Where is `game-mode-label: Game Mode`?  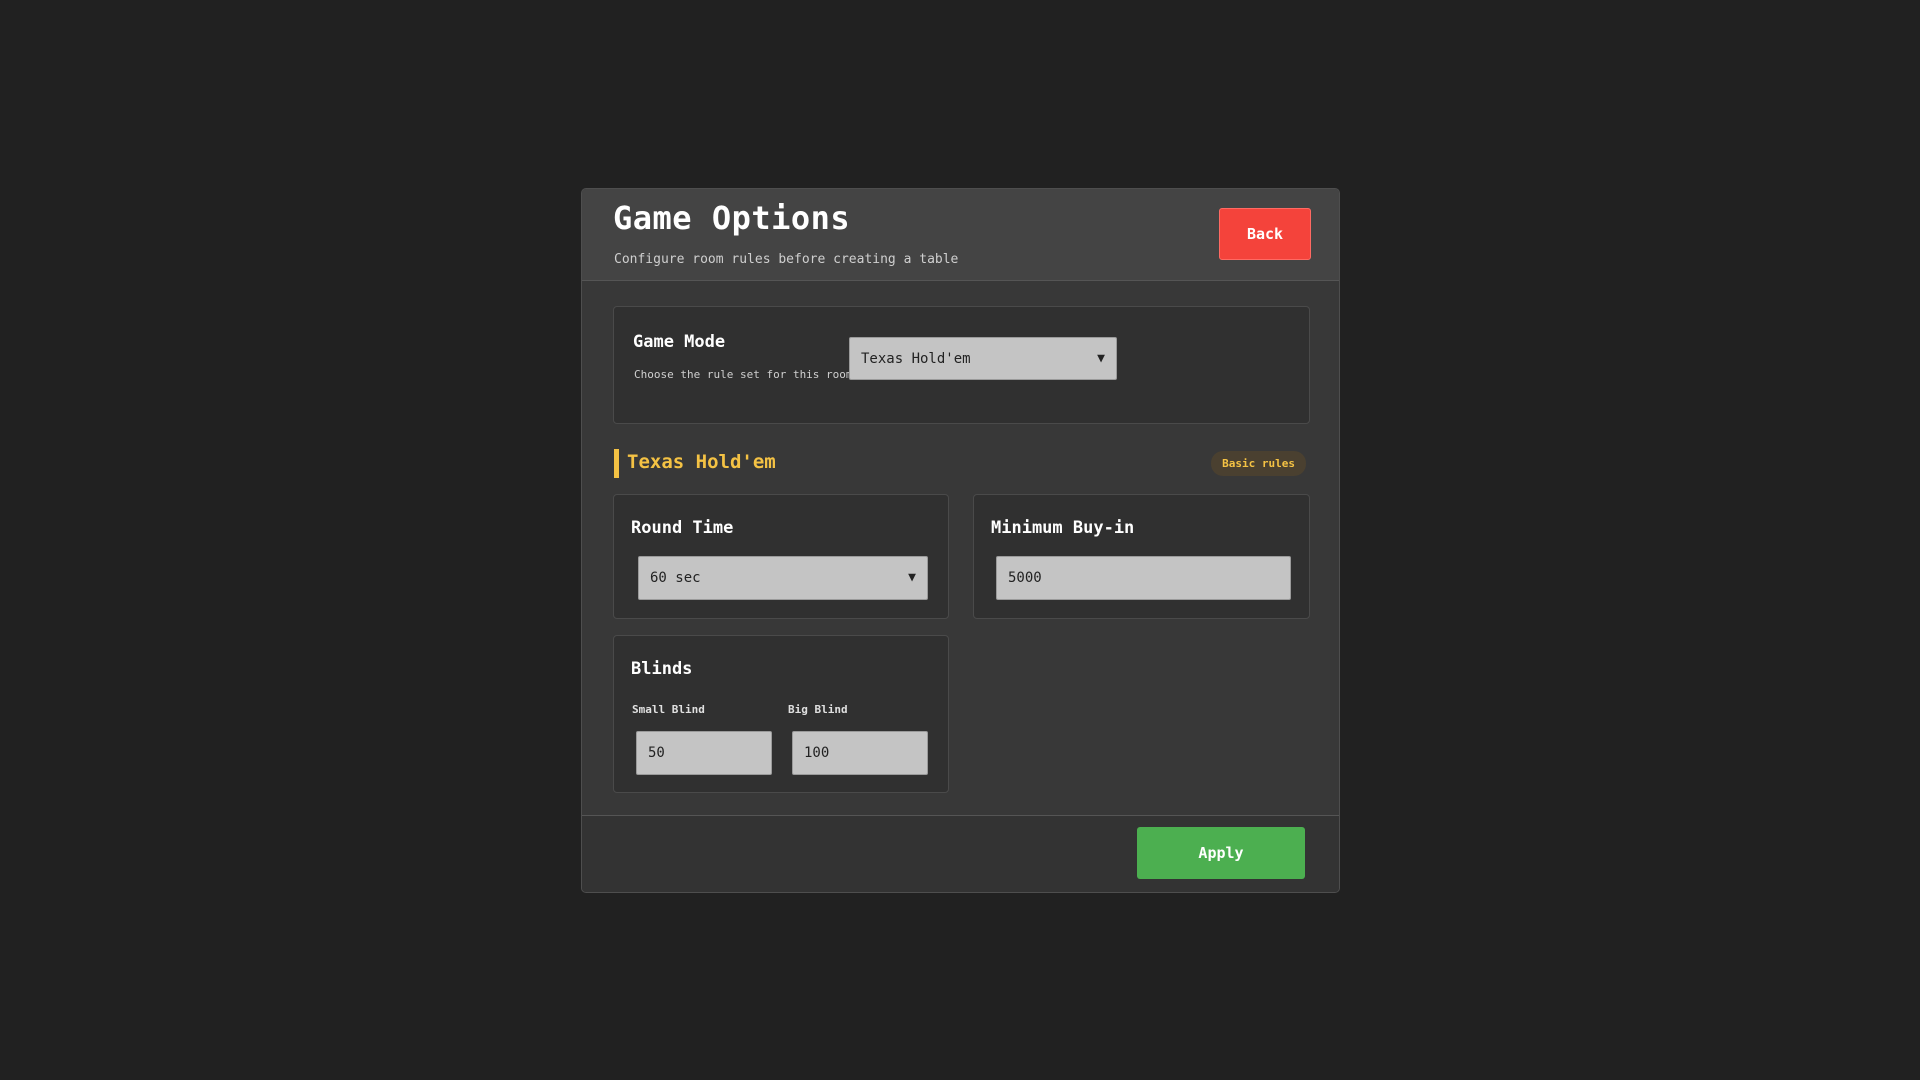 game-mode-label: Game Mode is located at coordinates (679, 342).